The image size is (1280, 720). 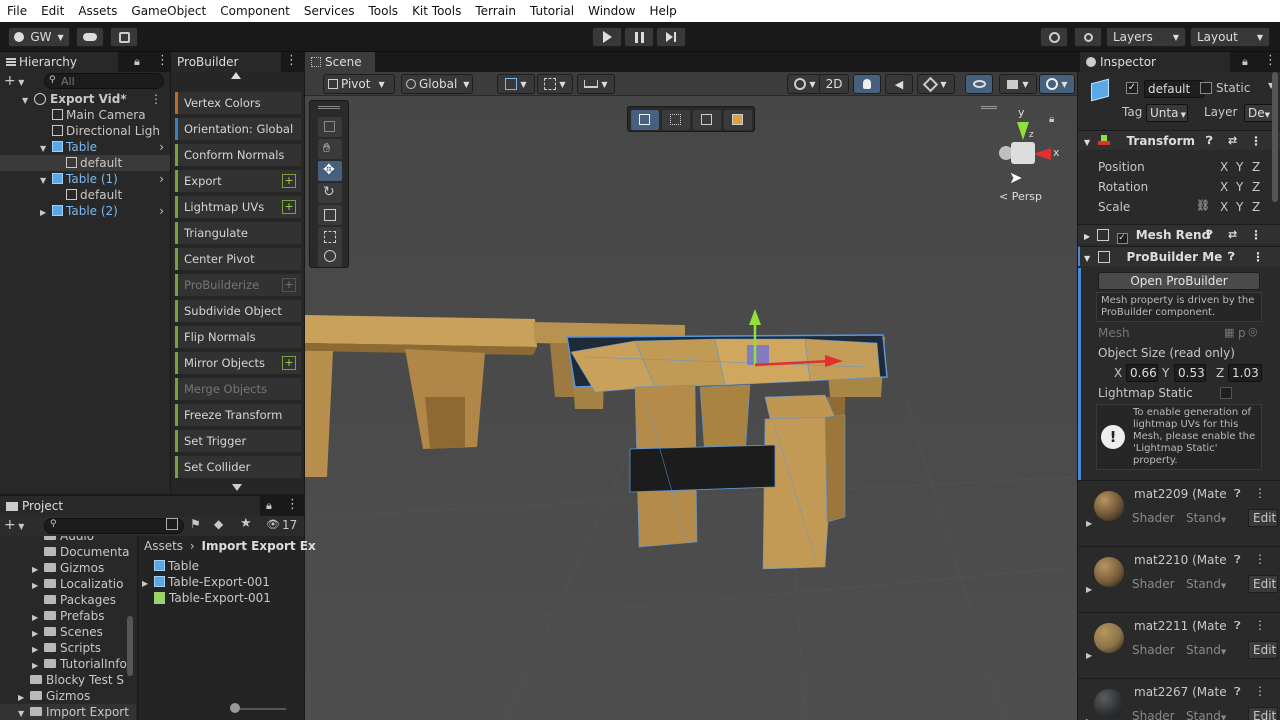 What do you see at coordinates (1174, 89) in the screenshot?
I see `object-name-field: default` at bounding box center [1174, 89].